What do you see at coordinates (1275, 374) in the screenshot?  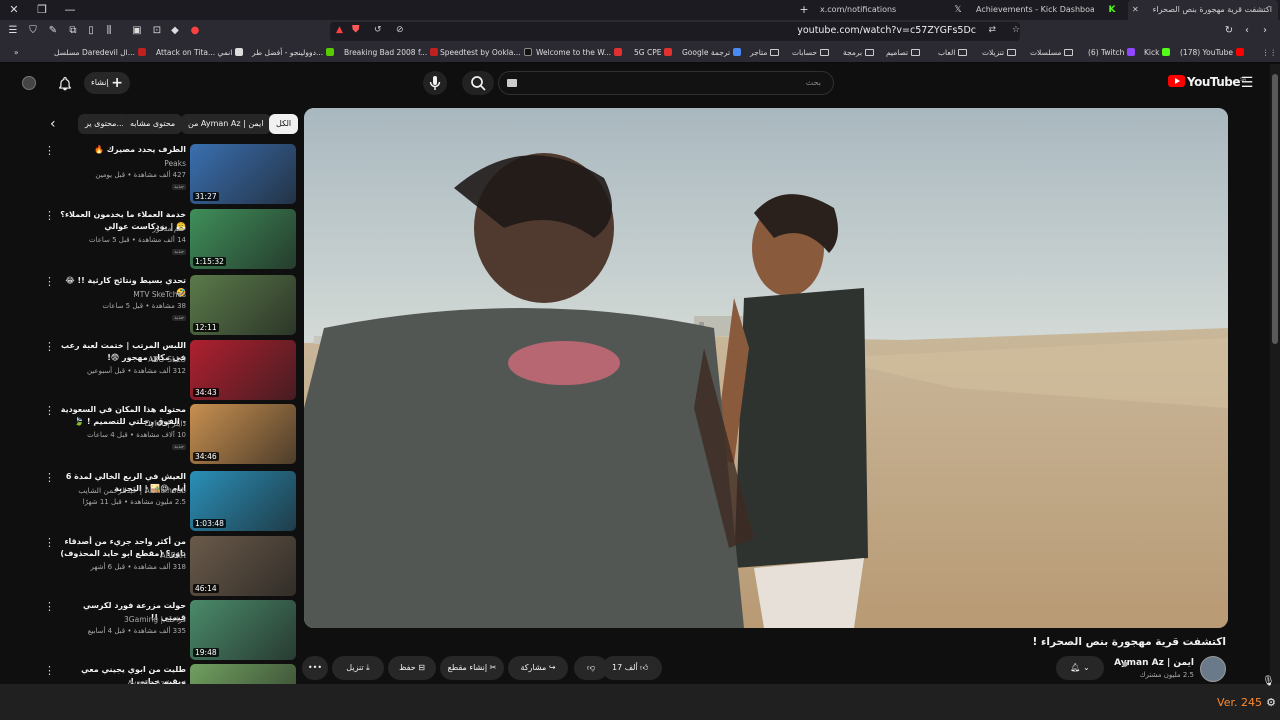 I see `page-scrollbar` at bounding box center [1275, 374].